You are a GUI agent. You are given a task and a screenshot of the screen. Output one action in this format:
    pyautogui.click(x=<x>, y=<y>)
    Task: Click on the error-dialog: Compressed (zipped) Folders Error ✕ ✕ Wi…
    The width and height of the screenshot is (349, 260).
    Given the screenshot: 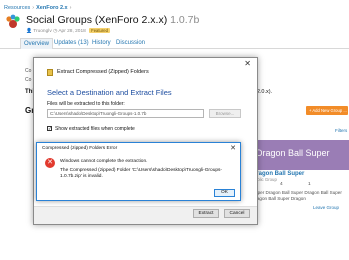 What is the action you would take?
    pyautogui.click(x=138, y=171)
    